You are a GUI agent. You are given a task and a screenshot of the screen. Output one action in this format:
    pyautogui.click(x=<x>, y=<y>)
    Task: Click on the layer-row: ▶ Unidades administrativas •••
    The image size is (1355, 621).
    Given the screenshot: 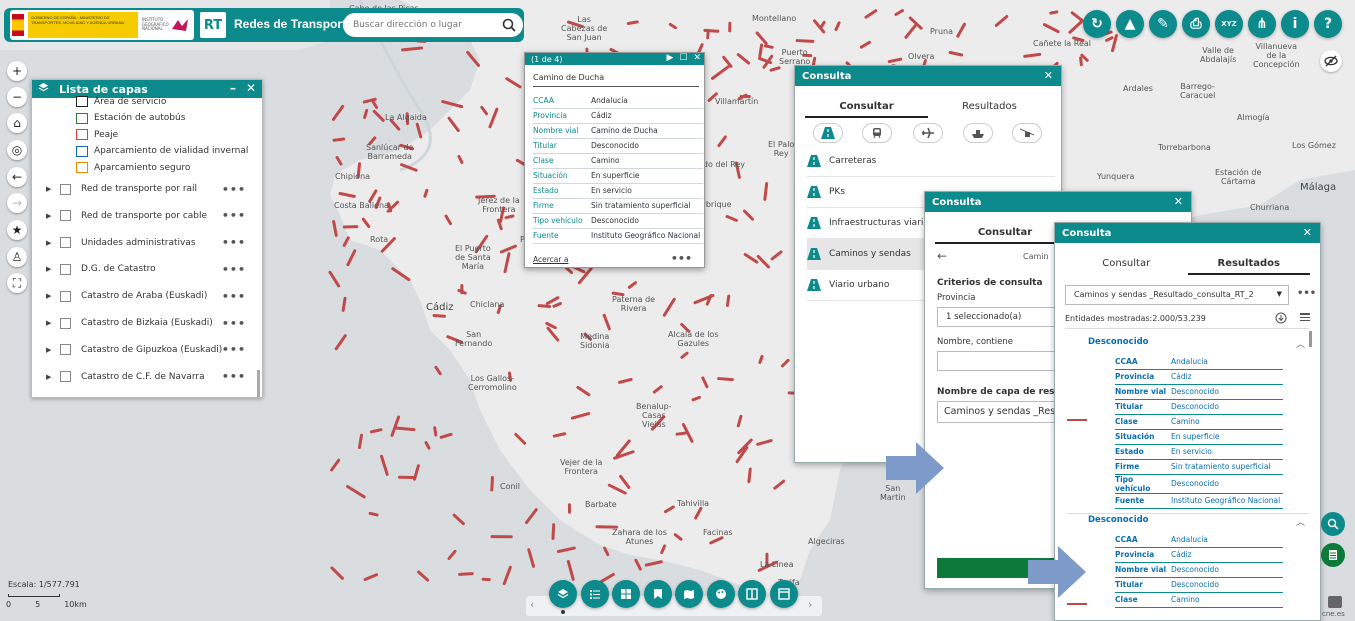 What is the action you would take?
    pyautogui.click(x=152, y=243)
    